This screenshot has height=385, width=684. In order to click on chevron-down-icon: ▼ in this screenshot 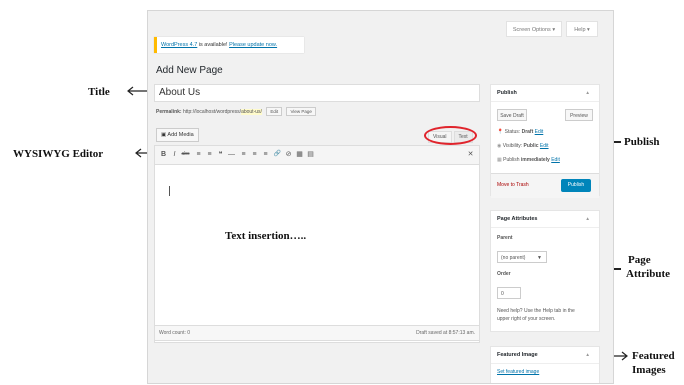, I will do `click(539, 258)`.